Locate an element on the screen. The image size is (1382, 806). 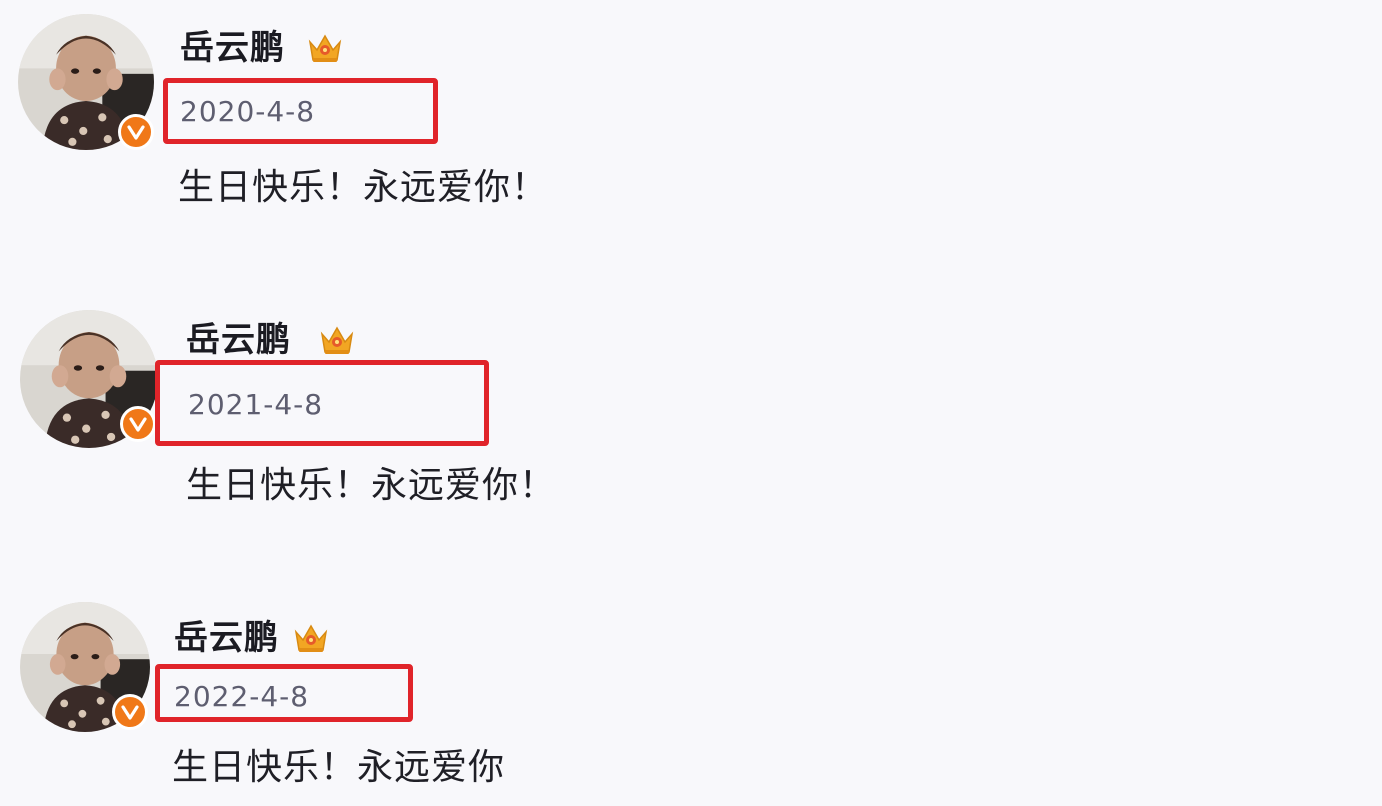
post-date: 2022-4-8 is located at coordinates (241, 697).